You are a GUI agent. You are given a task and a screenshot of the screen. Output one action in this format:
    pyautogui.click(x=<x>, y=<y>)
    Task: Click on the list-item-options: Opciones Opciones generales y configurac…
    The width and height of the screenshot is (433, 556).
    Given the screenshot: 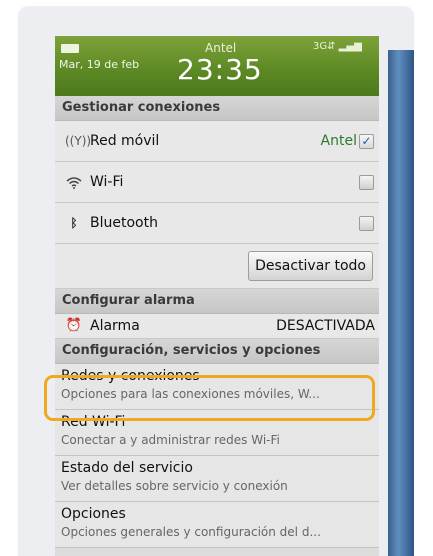 What is the action you would take?
    pyautogui.click(x=217, y=525)
    